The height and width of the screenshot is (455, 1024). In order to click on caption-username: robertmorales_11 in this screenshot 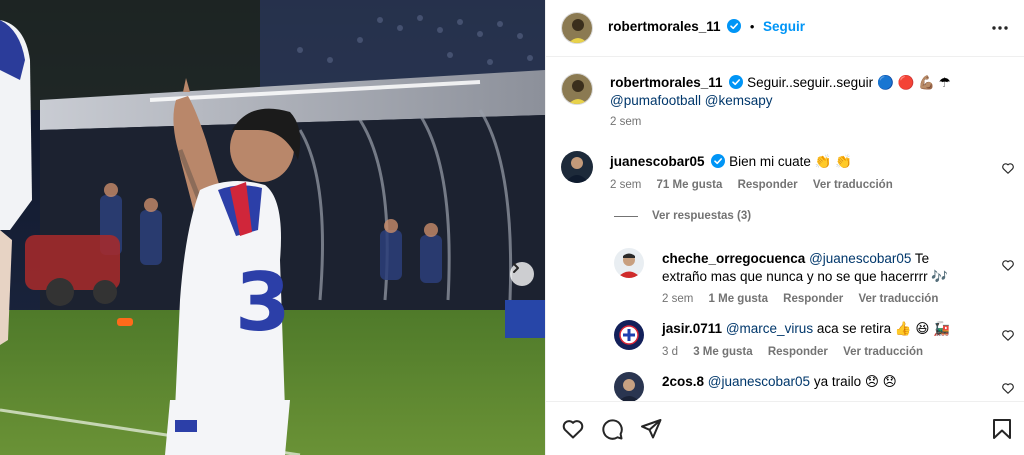, I will do `click(666, 82)`.